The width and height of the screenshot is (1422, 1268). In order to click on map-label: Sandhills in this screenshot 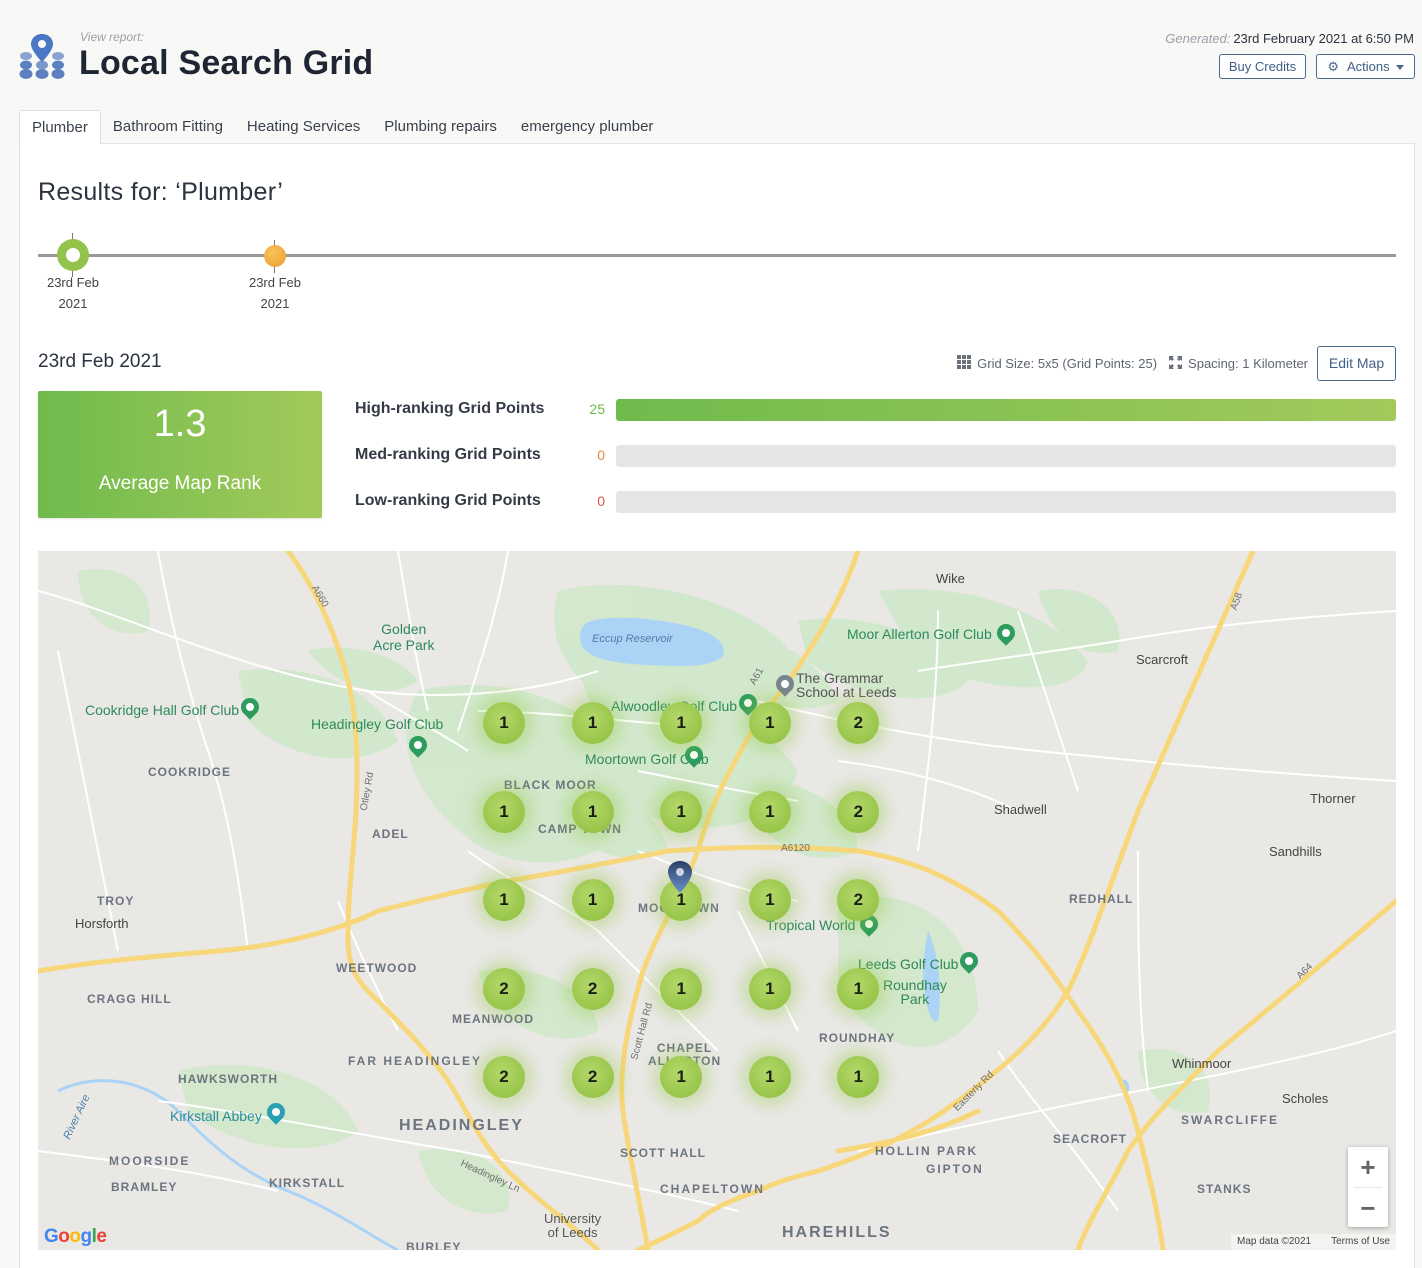, I will do `click(1295, 851)`.